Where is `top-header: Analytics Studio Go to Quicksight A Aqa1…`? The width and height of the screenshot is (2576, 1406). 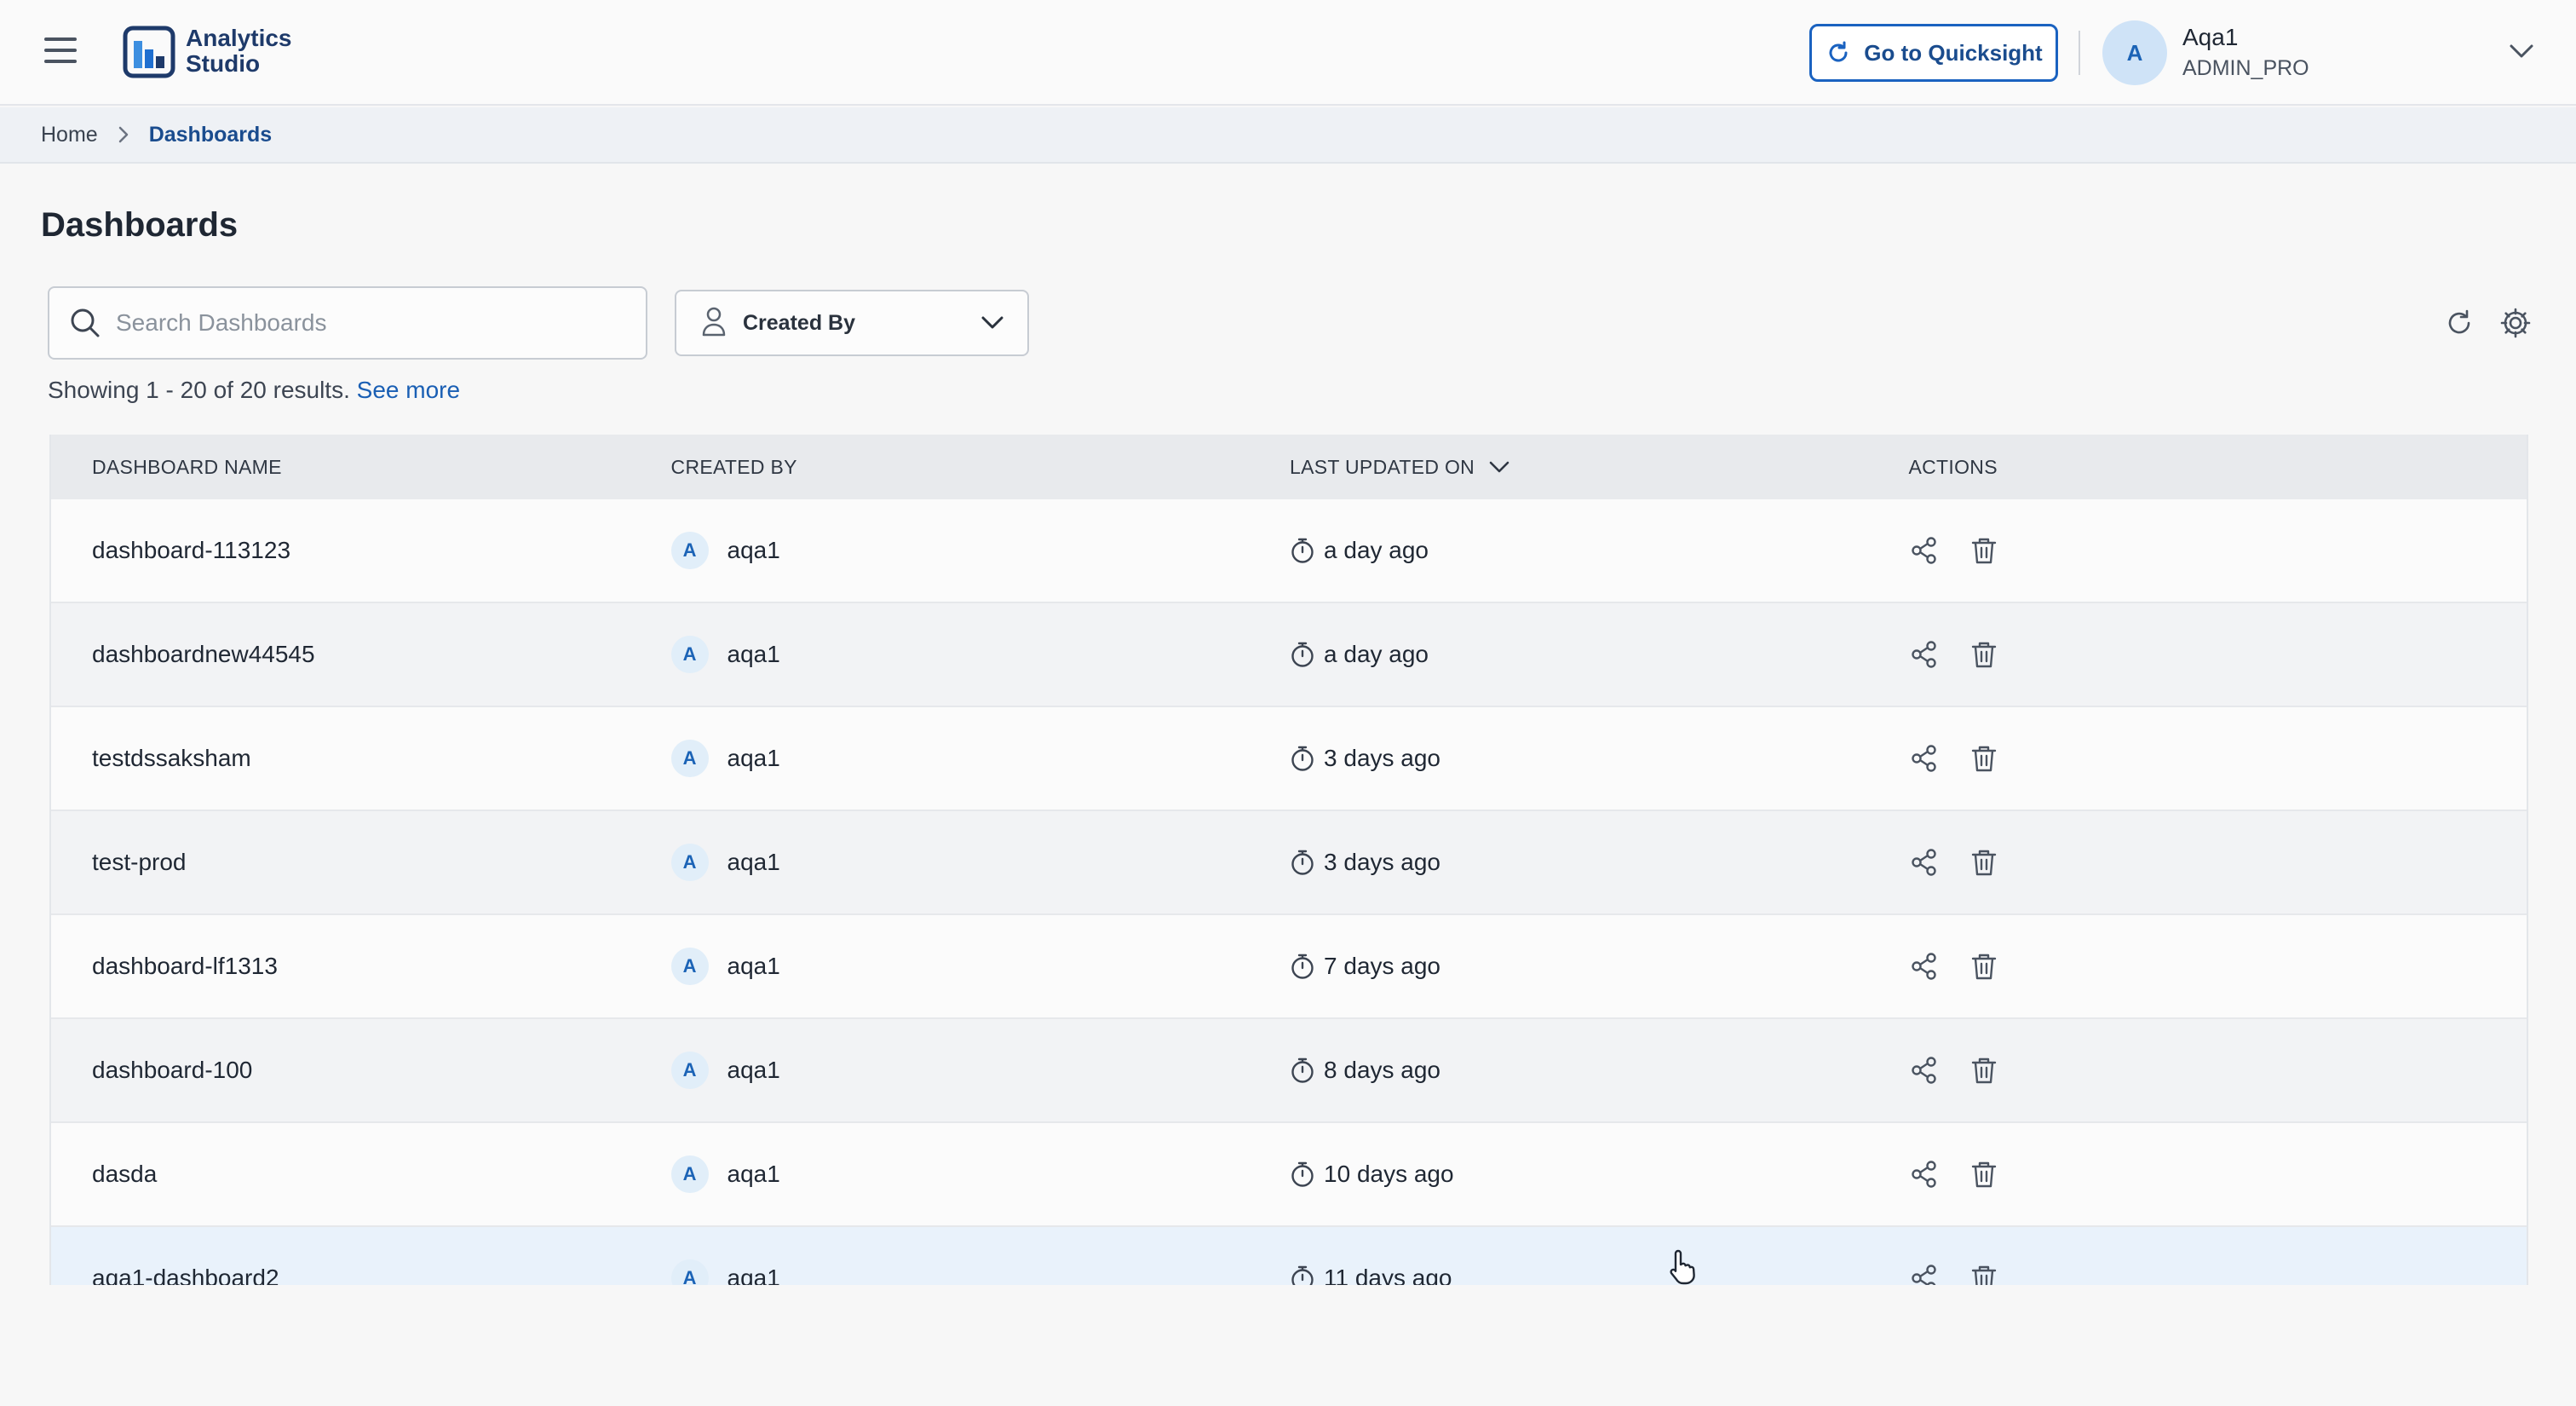
top-header: Analytics Studio Go to Quicksight A Aqa1… is located at coordinates (1288, 53).